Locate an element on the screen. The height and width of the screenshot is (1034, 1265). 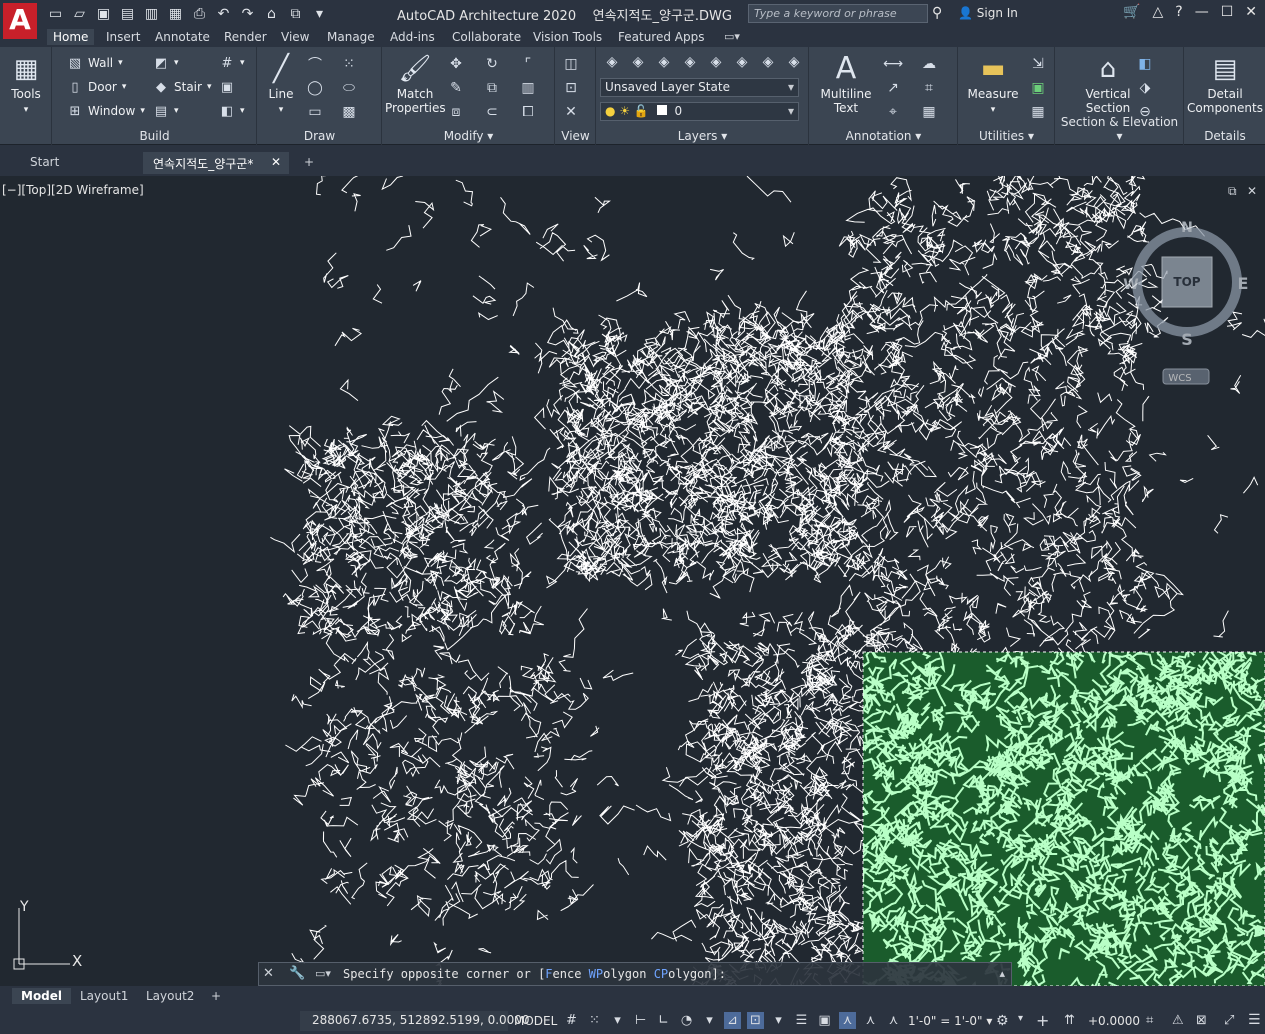
erase-icon: ✎ is located at coordinates (456, 88).